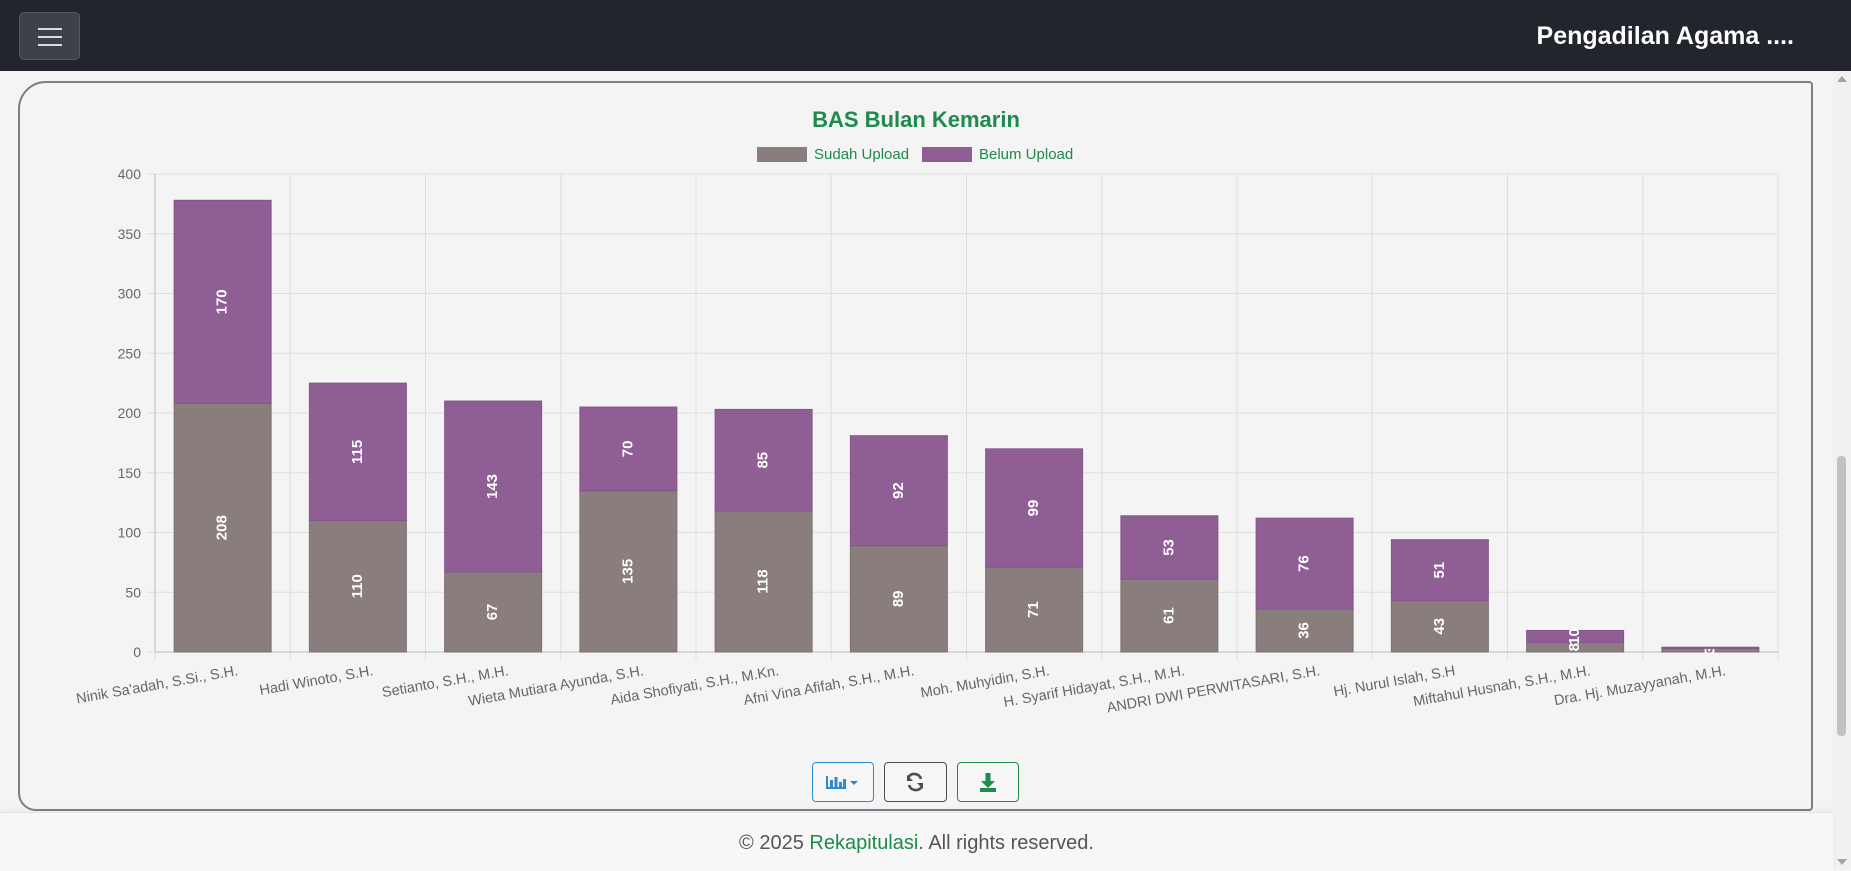 The height and width of the screenshot is (871, 1851). Describe the element at coordinates (357, 586) in the screenshot. I see `bar-value-label: 110` at that location.